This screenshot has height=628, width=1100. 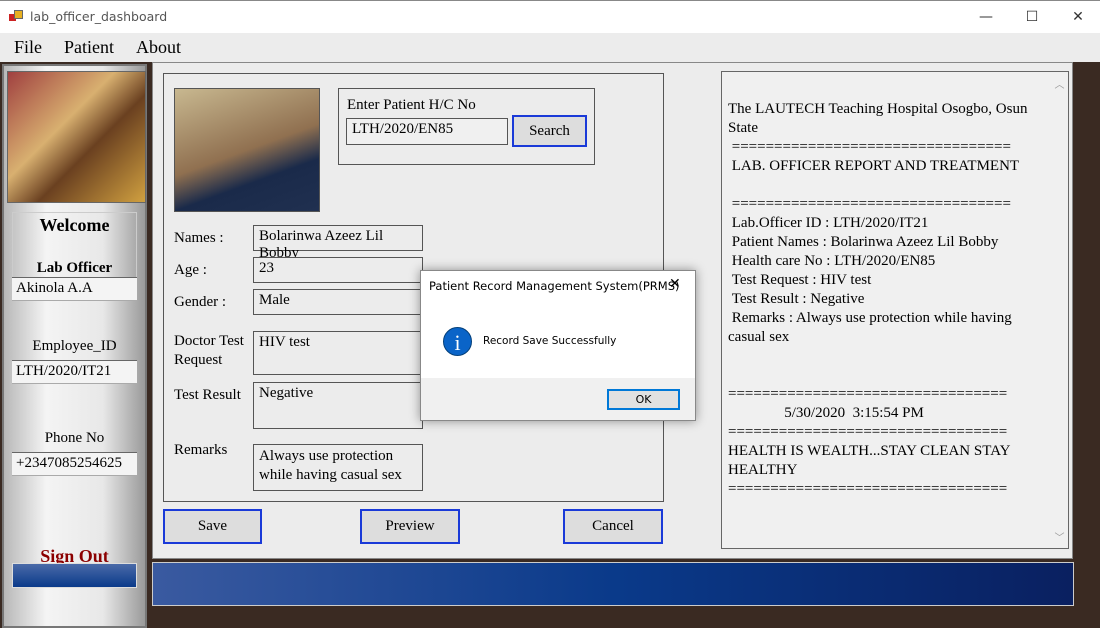 I want to click on test-result-field: Negative, so click(x=338, y=405).